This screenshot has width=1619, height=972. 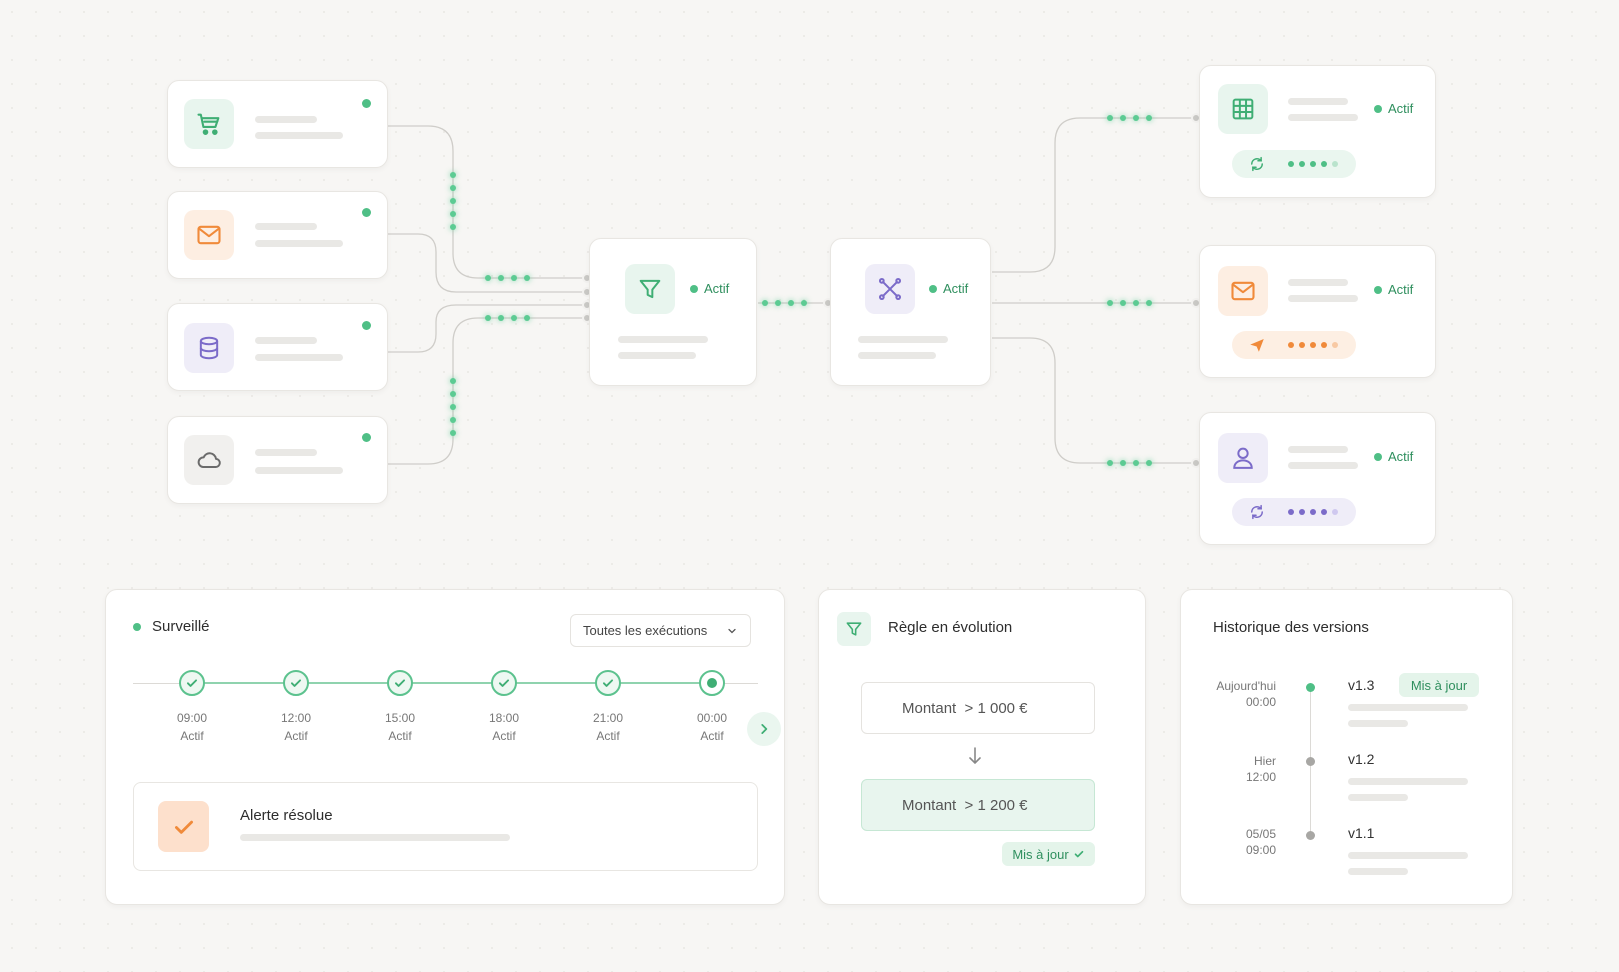 What do you see at coordinates (1361, 685) in the screenshot?
I see `version-number: v1.3` at bounding box center [1361, 685].